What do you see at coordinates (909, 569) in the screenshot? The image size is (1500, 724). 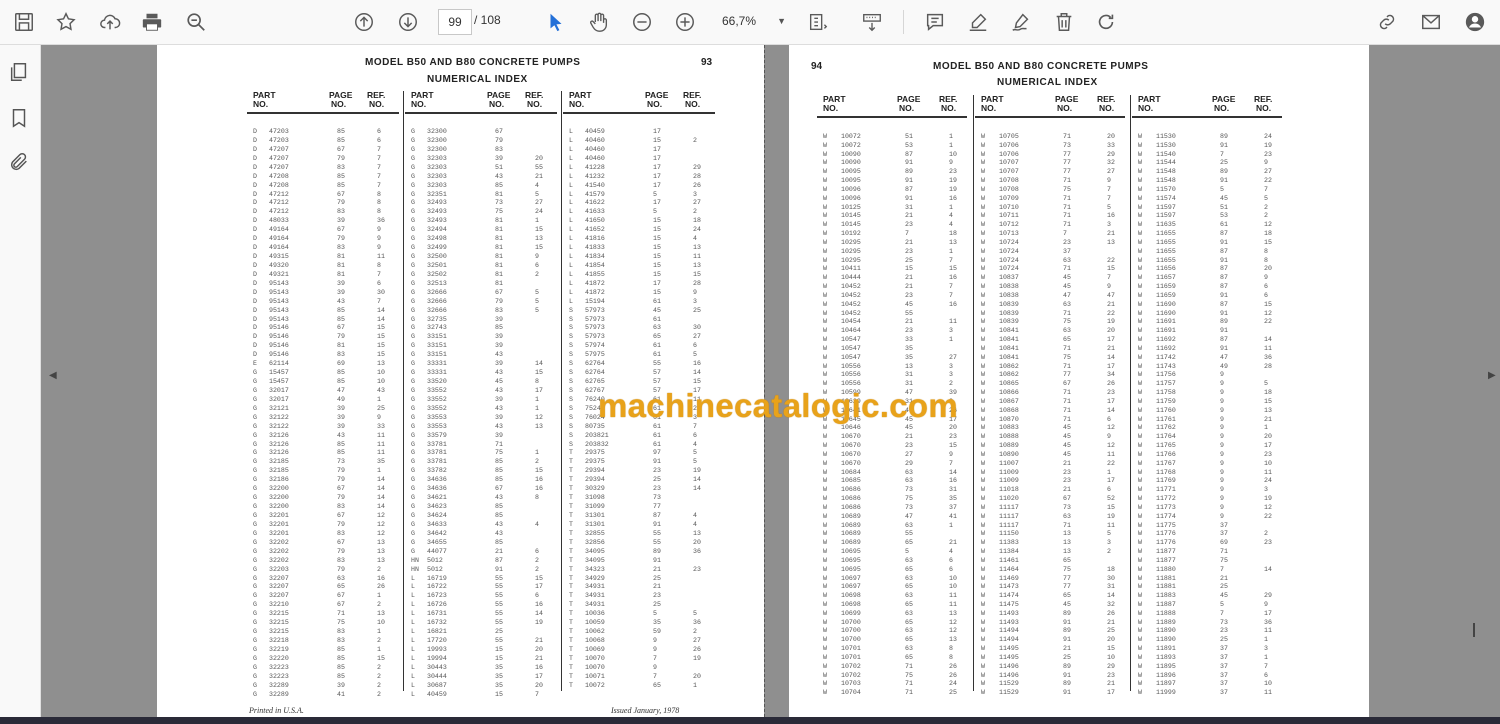 I see `page-ref: 65` at bounding box center [909, 569].